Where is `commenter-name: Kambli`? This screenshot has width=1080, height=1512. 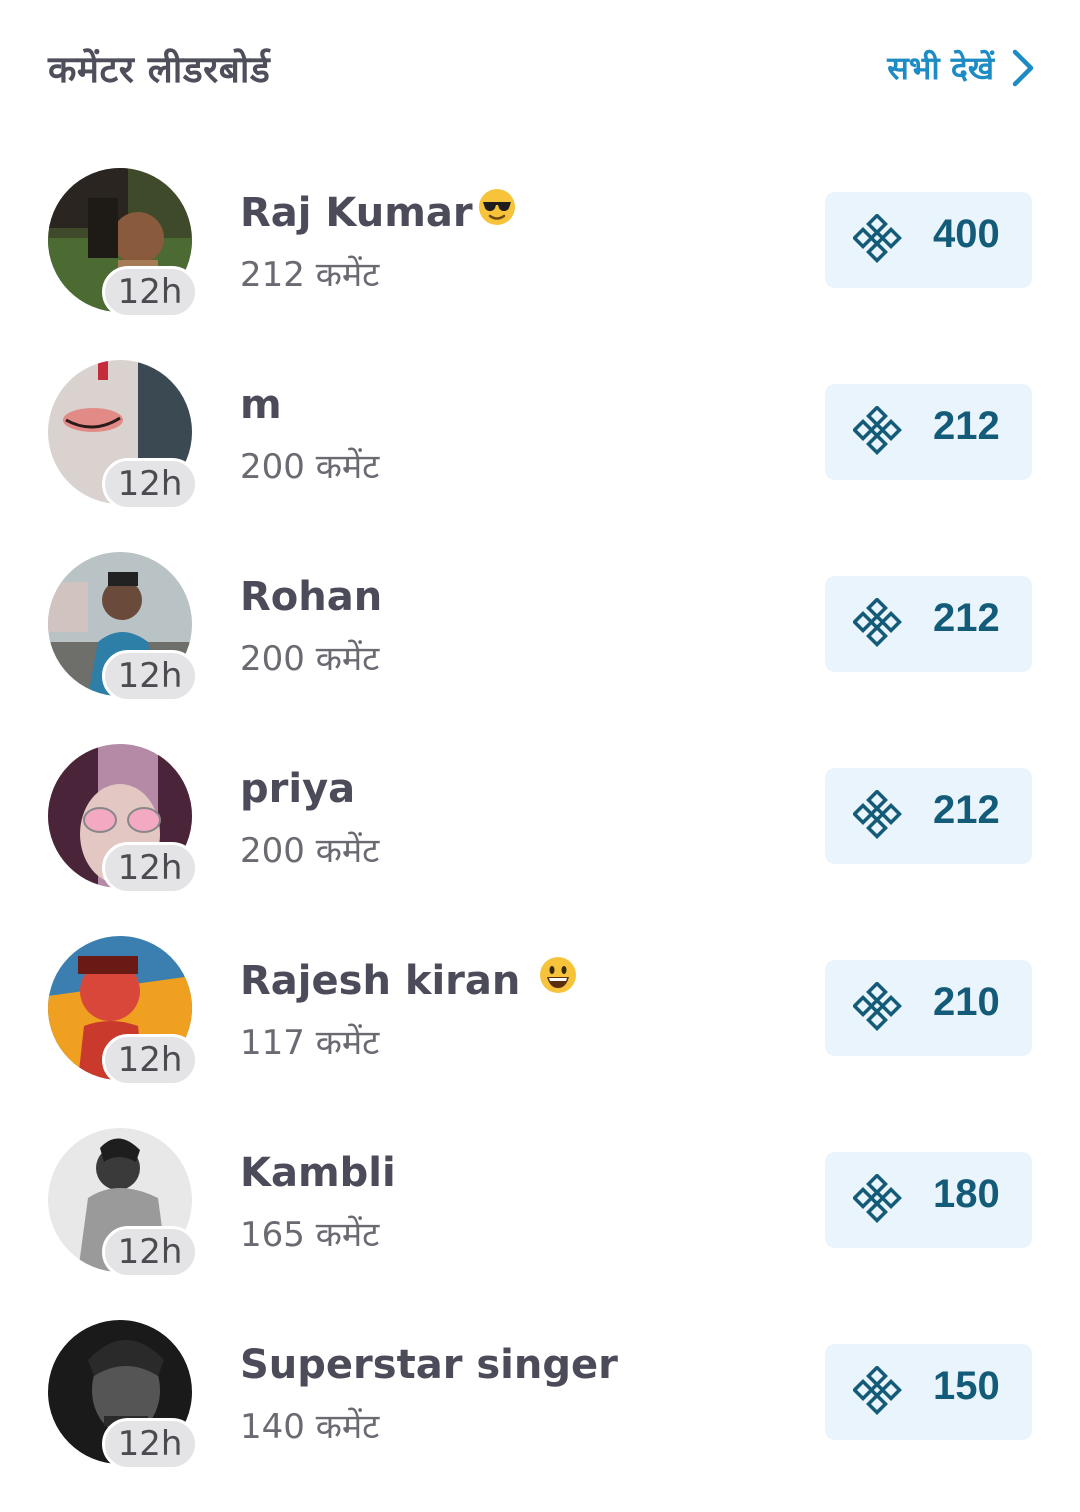 commenter-name: Kambli is located at coordinates (318, 1173).